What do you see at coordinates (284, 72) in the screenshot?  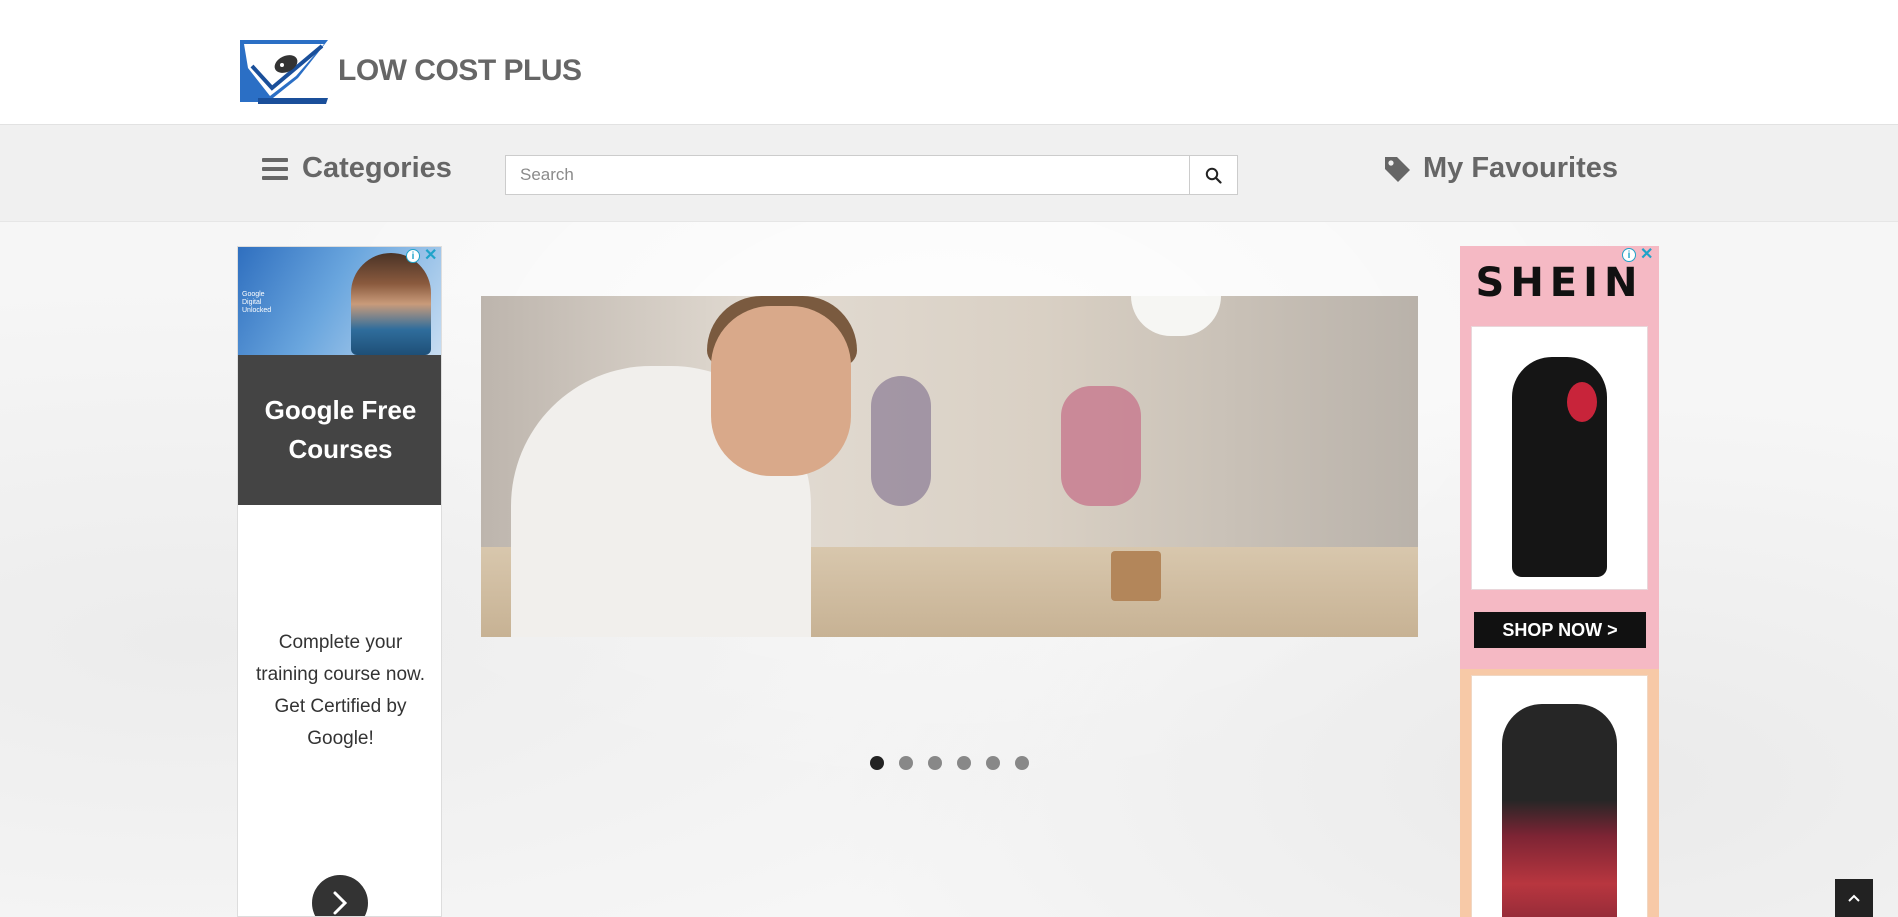 I see `logo-icon` at bounding box center [284, 72].